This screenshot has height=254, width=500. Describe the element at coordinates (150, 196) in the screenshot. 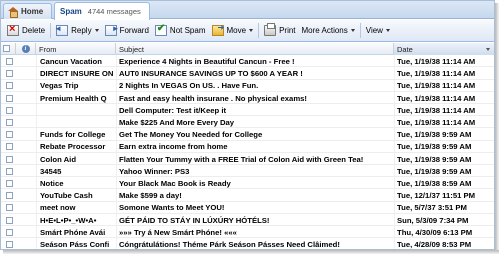

I see `message-subject: Make $599 a day!` at that location.